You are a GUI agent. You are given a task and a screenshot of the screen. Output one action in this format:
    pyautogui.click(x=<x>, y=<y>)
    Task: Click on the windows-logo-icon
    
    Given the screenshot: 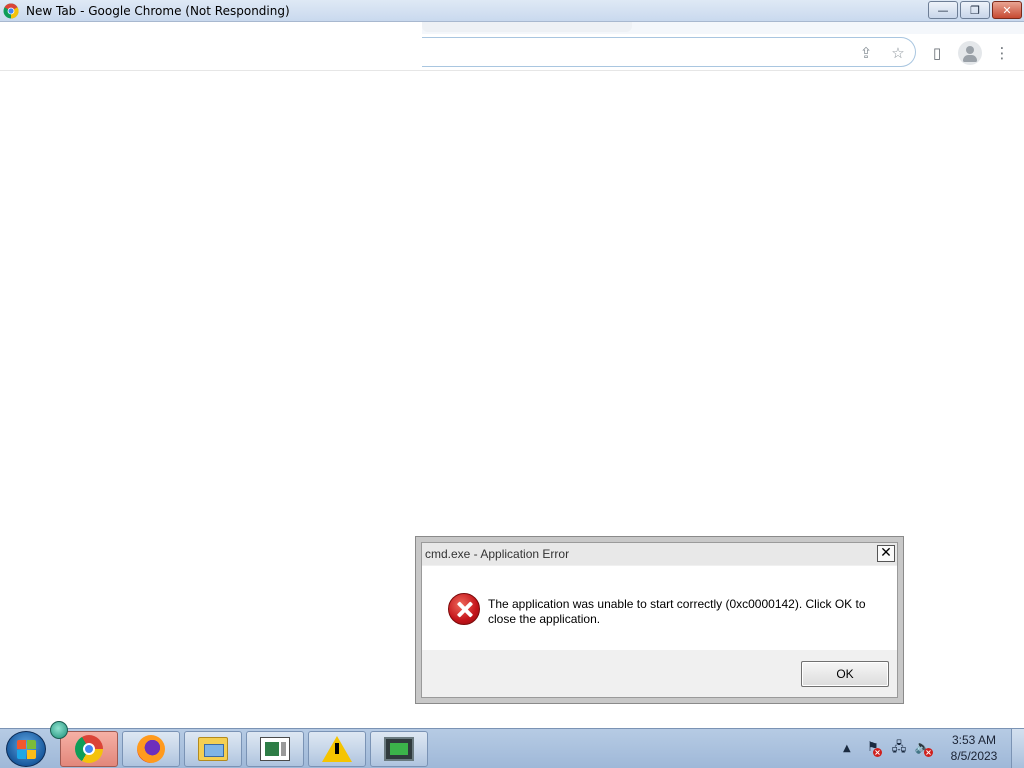 What is the action you would take?
    pyautogui.click(x=21, y=744)
    